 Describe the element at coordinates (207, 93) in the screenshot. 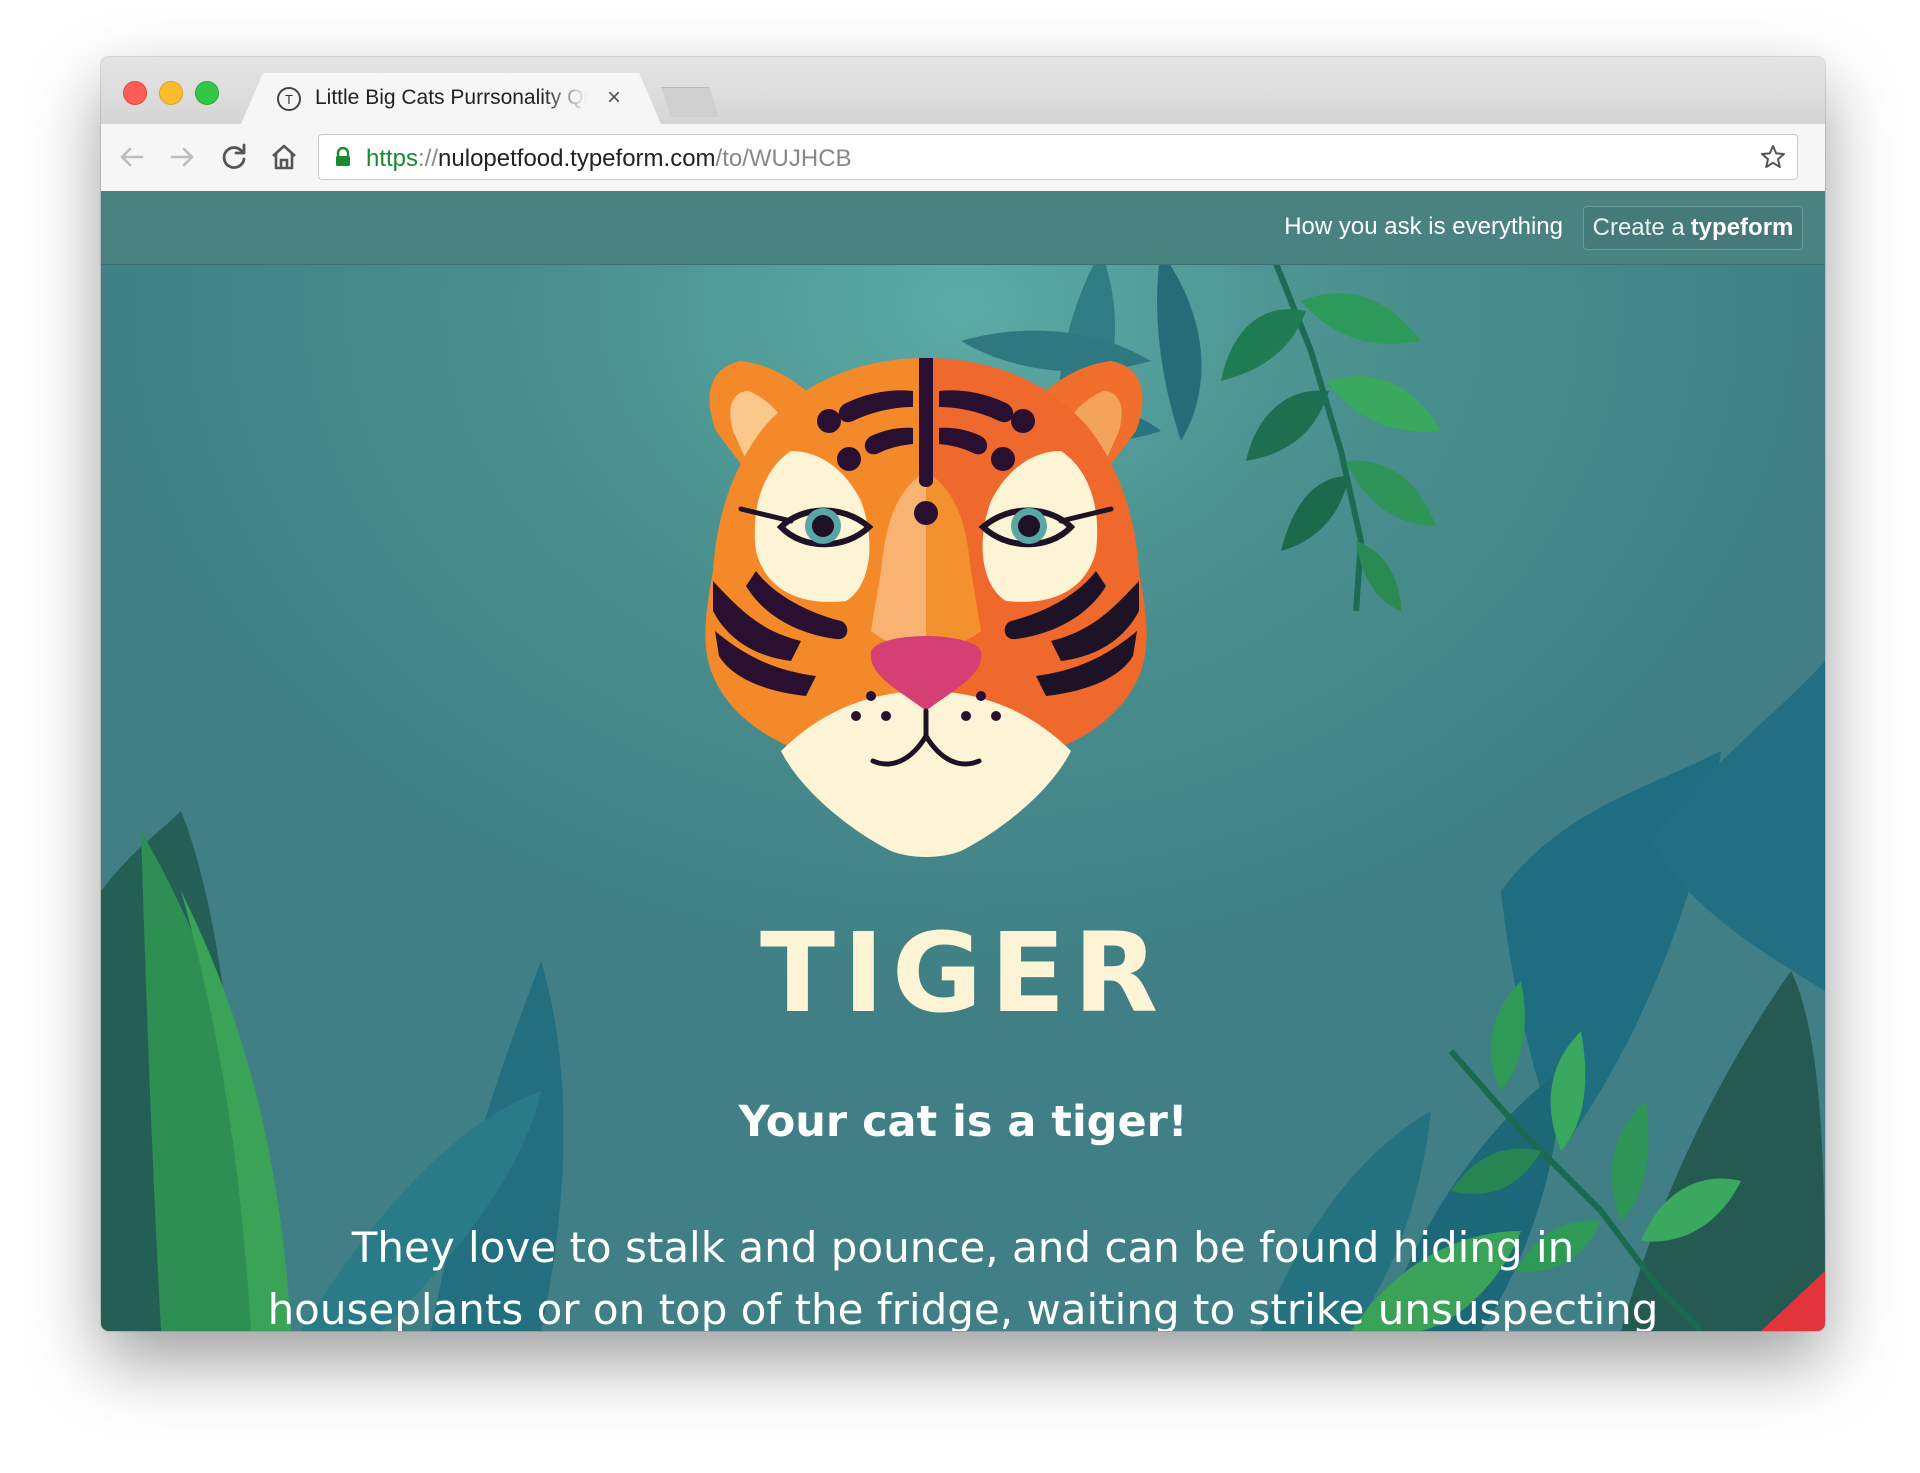

I see `maximize-window-button` at that location.